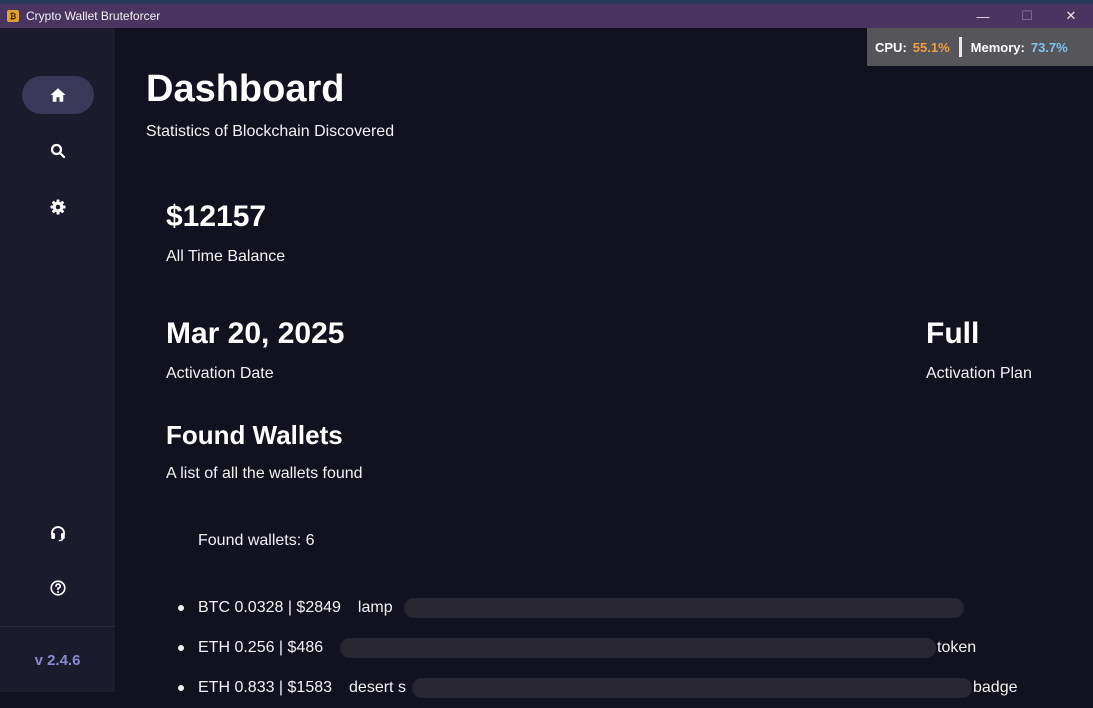 This screenshot has width=1093, height=708. I want to click on nav-search, so click(58, 151).